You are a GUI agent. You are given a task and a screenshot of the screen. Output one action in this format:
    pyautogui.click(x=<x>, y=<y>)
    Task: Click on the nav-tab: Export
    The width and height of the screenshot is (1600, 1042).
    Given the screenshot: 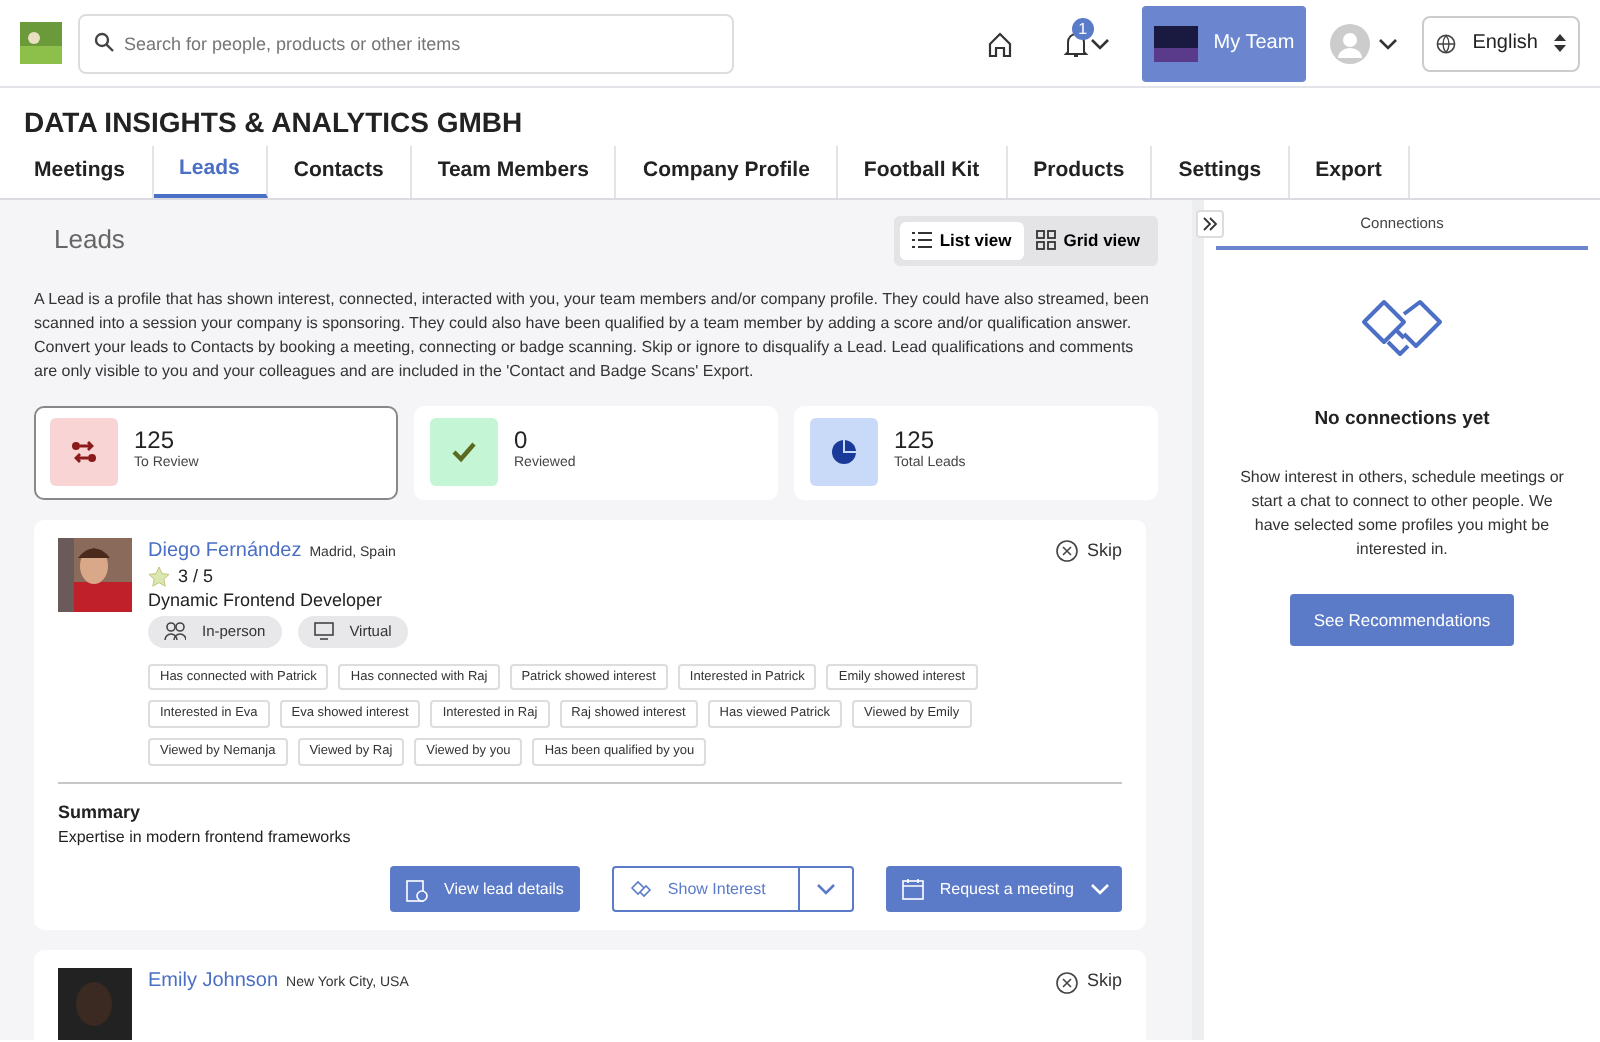 What is the action you would take?
    pyautogui.click(x=1349, y=171)
    